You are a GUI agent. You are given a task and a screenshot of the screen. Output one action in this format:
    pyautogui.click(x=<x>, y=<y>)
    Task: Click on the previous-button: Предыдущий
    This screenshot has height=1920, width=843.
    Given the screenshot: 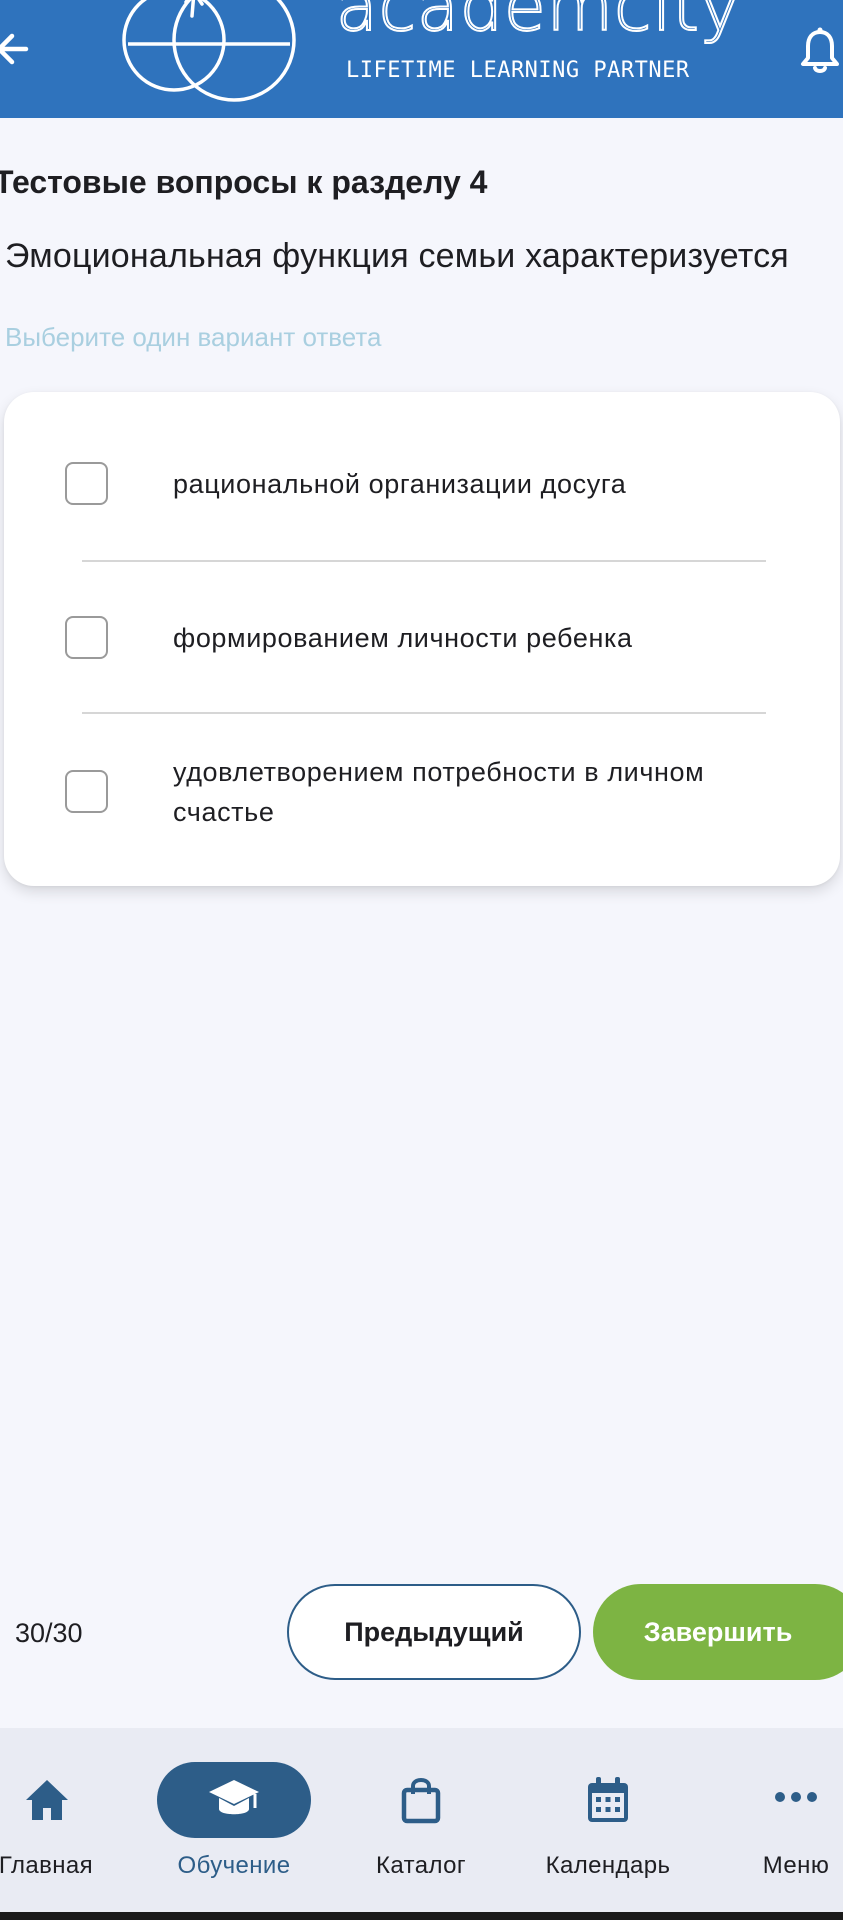 What is the action you would take?
    pyautogui.click(x=434, y=1632)
    